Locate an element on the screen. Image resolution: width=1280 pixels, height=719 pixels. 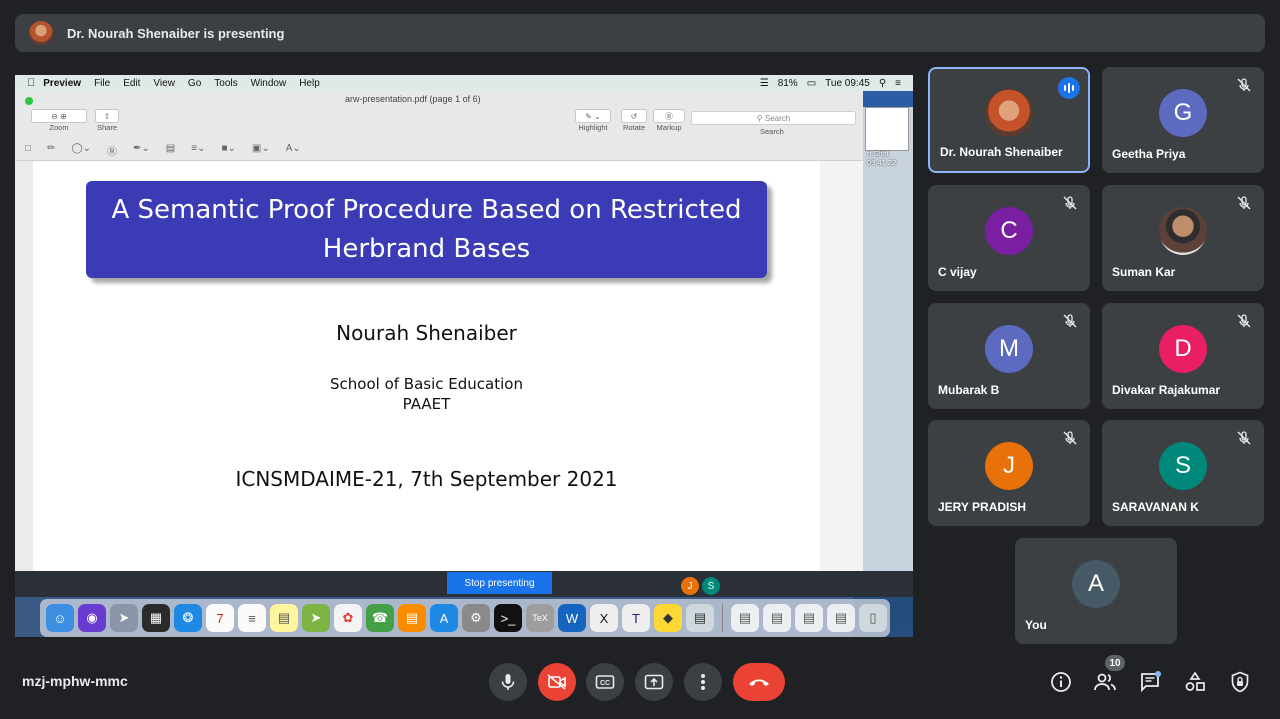
fill-color-icon: ▣⌄ is located at coordinates (261, 150).